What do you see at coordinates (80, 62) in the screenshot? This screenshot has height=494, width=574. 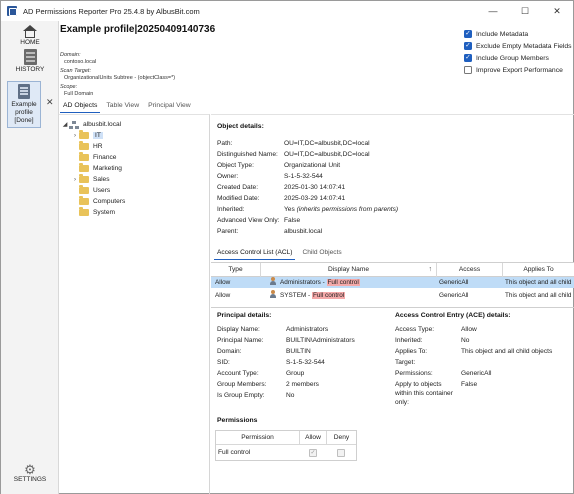 I see `domain-value: contoso.local` at bounding box center [80, 62].